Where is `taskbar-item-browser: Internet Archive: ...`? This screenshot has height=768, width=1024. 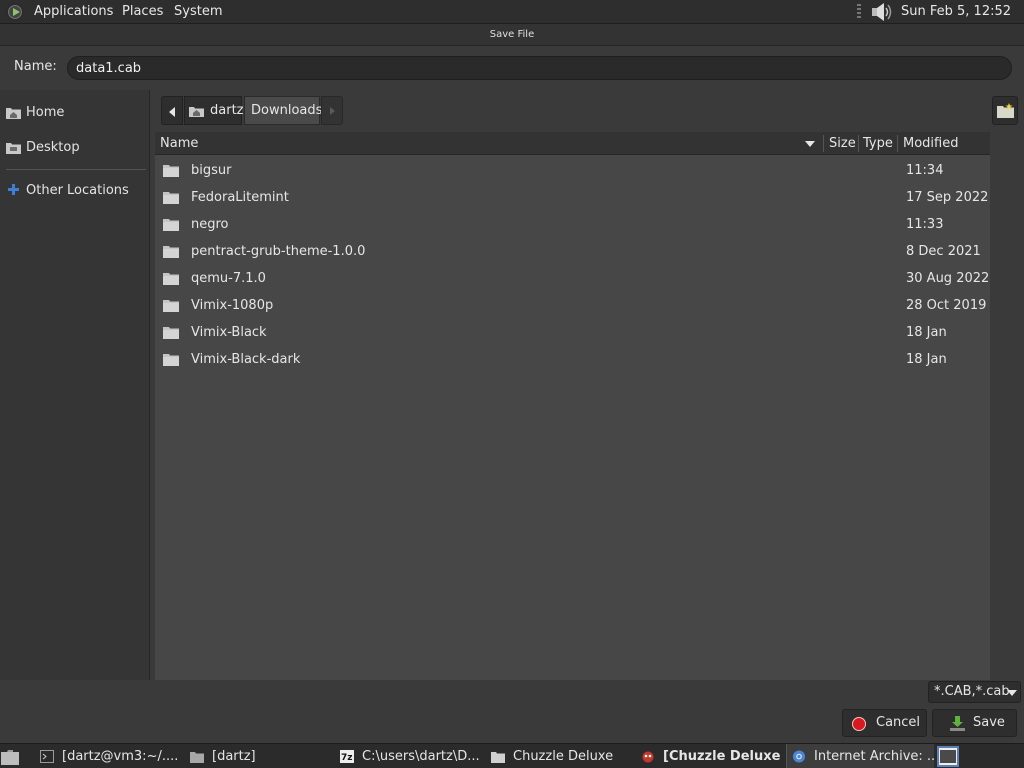
taskbar-item-browser: Internet Archive: ... is located at coordinates (860, 756).